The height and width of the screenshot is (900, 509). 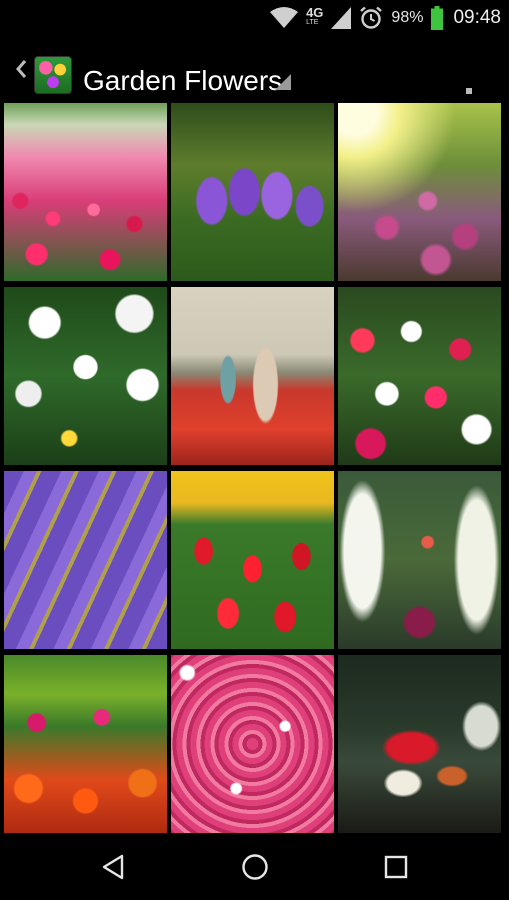 What do you see at coordinates (85, 744) in the screenshot?
I see `tile-orange-pink-tulips-park` at bounding box center [85, 744].